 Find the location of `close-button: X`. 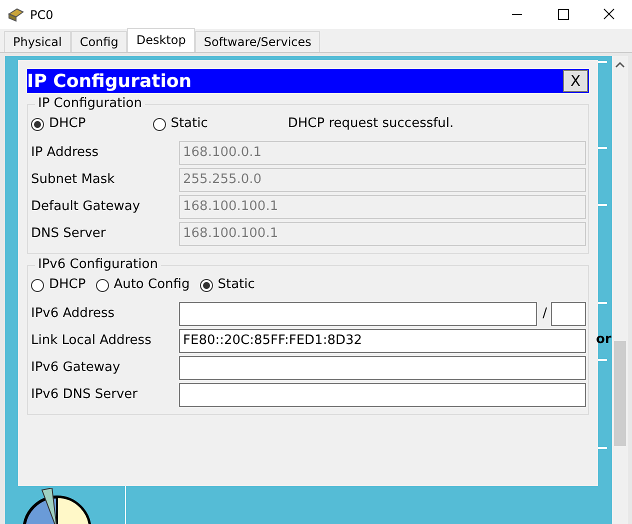

close-button: X is located at coordinates (575, 81).